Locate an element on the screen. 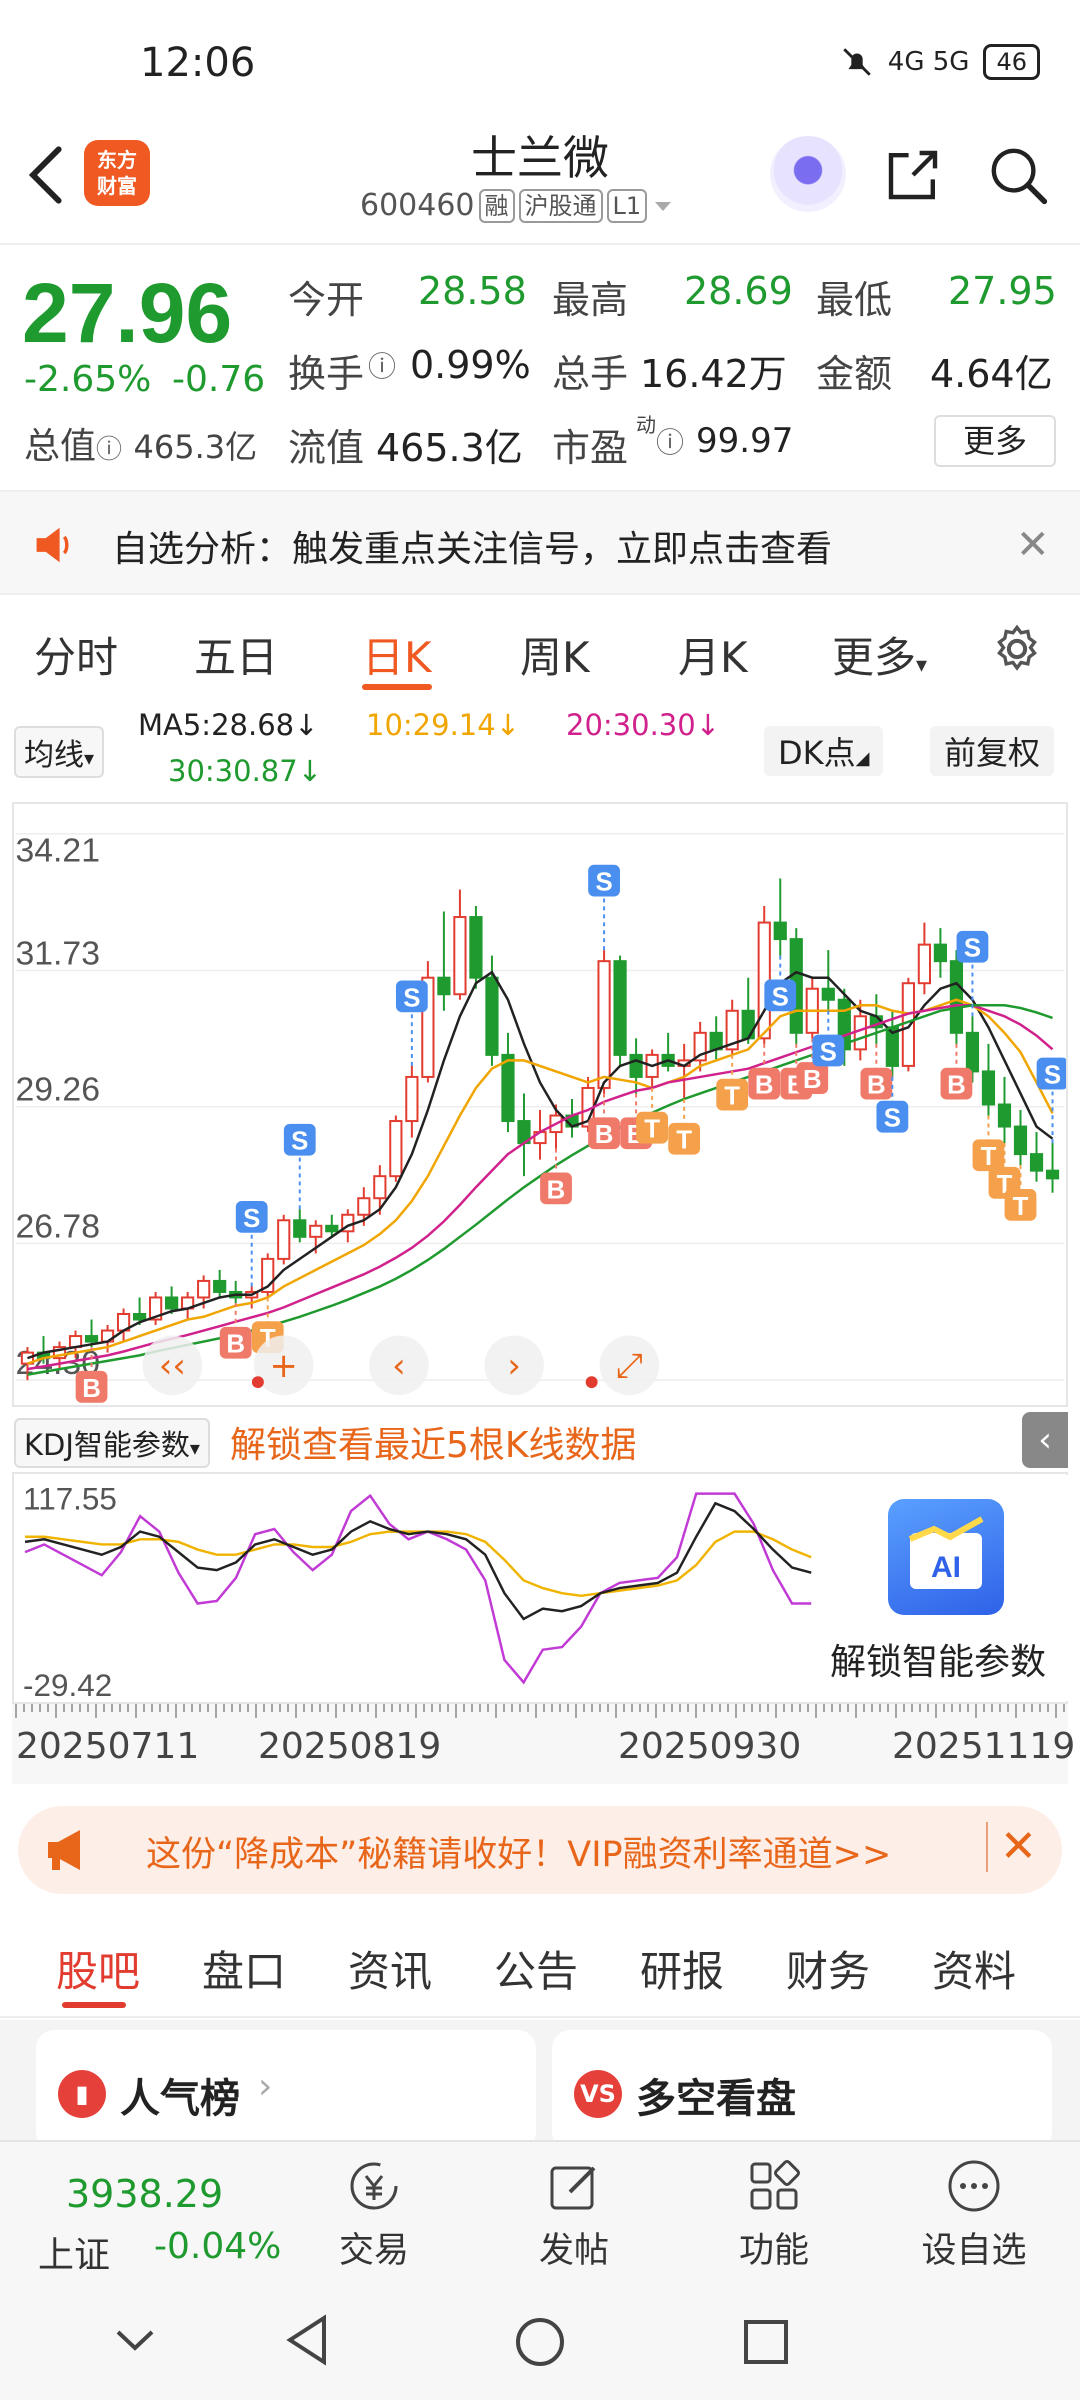  stock-code-row: 600460 融 沪股通 L1 is located at coordinates (517, 205).